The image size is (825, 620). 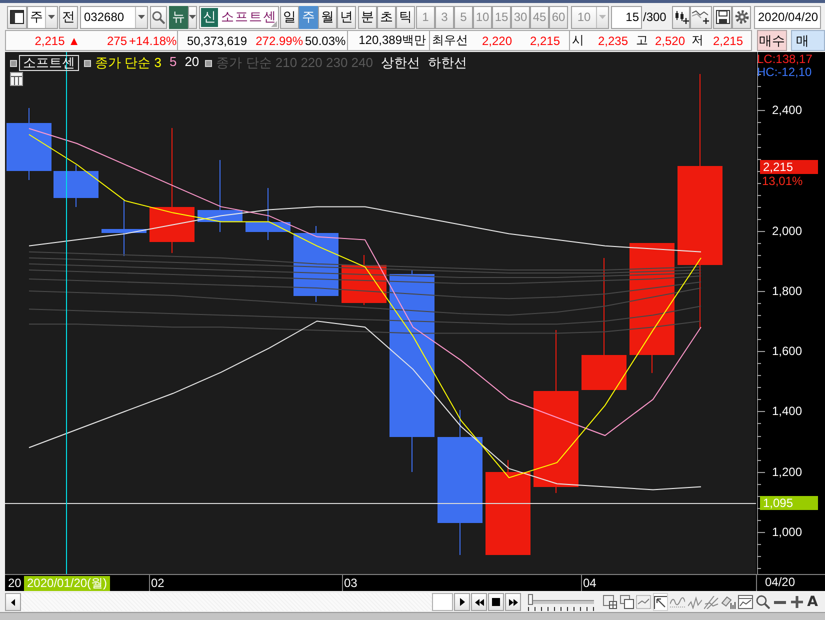 I want to click on quote-label: 저, so click(x=697, y=40).